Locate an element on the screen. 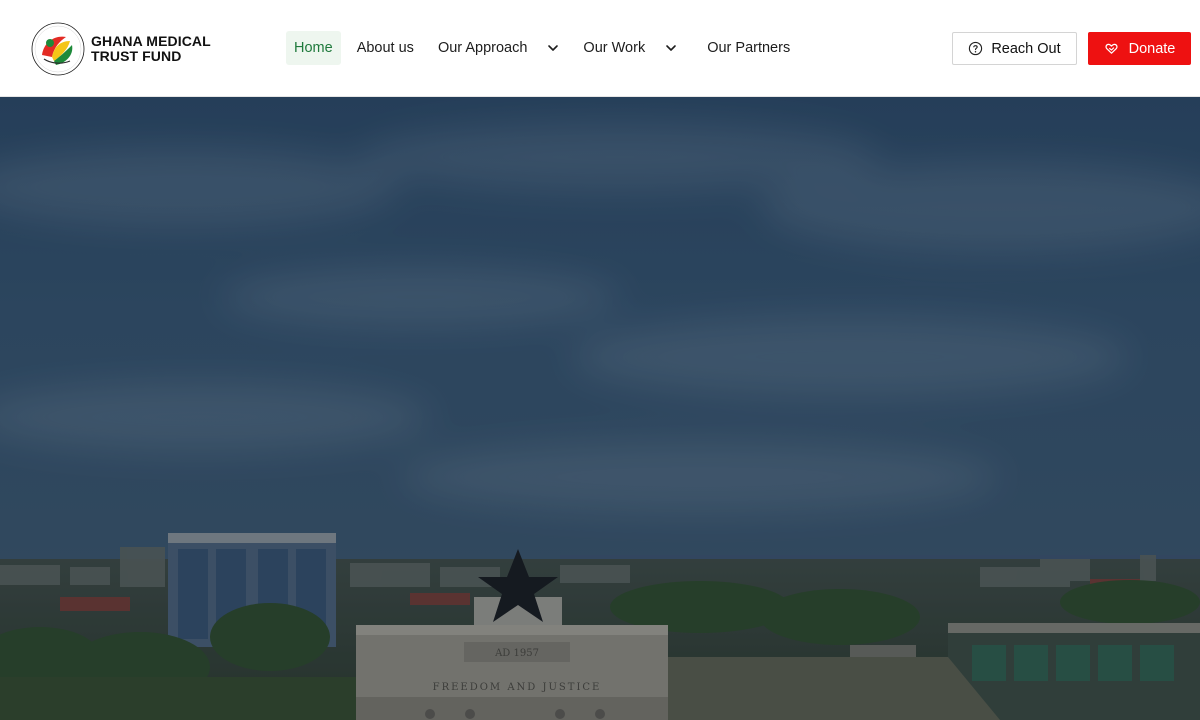 The image size is (1200, 720). nav-item-home: Home is located at coordinates (313, 48).